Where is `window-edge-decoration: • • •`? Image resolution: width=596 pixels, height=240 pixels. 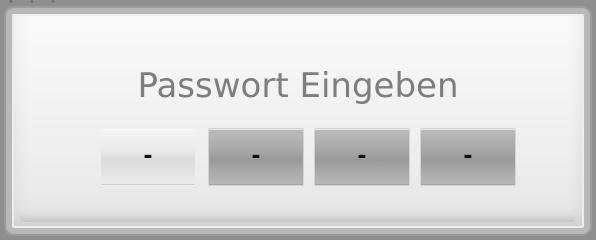
window-edge-decoration: • • • is located at coordinates (35, 4).